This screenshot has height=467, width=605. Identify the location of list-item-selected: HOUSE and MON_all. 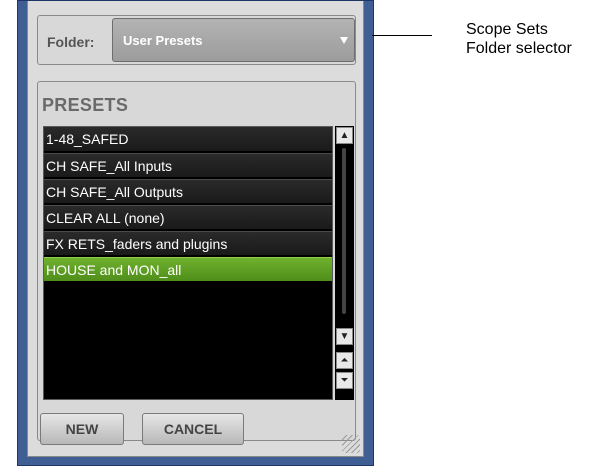
(188, 269).